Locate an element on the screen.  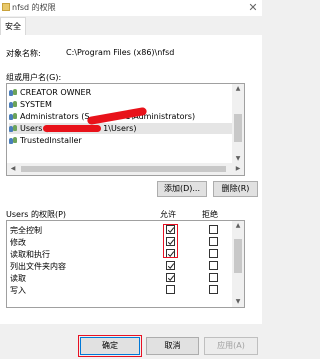
remove-button: 删除(R) is located at coordinates (235, 189).